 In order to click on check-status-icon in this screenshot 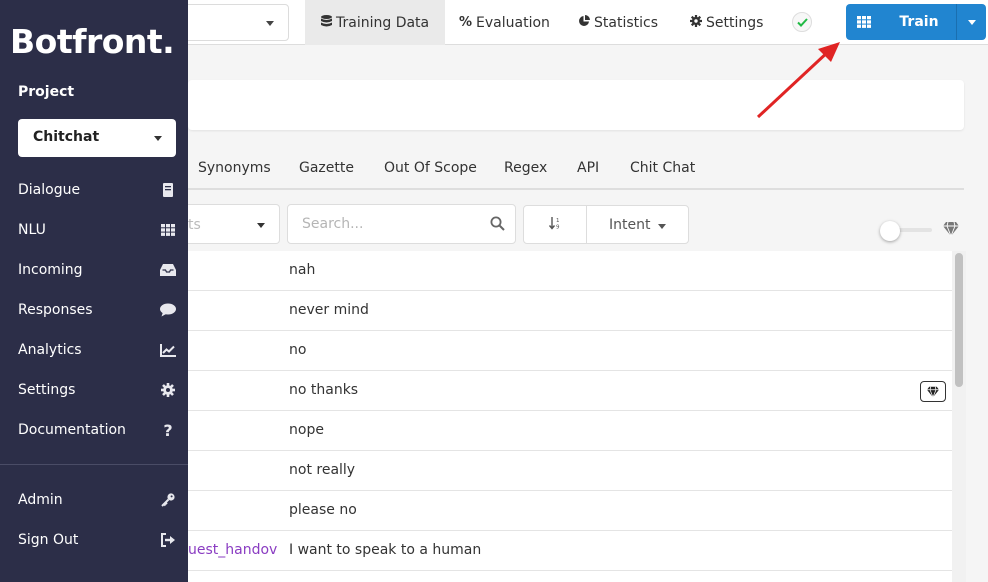, I will do `click(802, 22)`.